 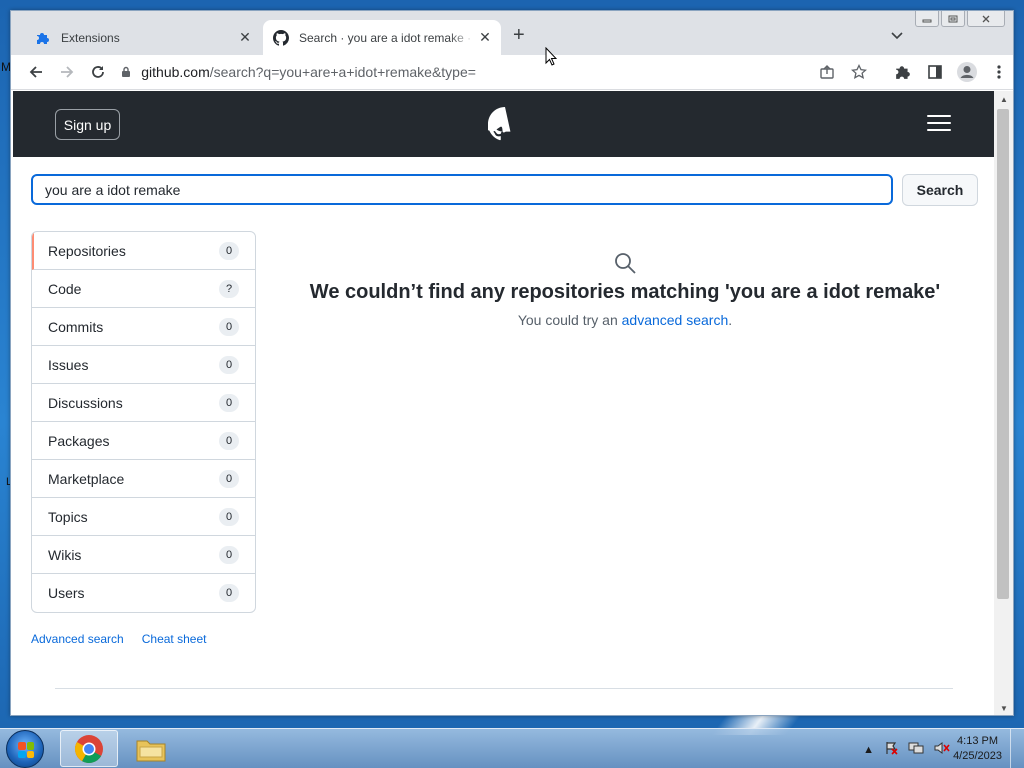 I want to click on show-hidden-icons-icon: ▲, so click(x=868, y=750).